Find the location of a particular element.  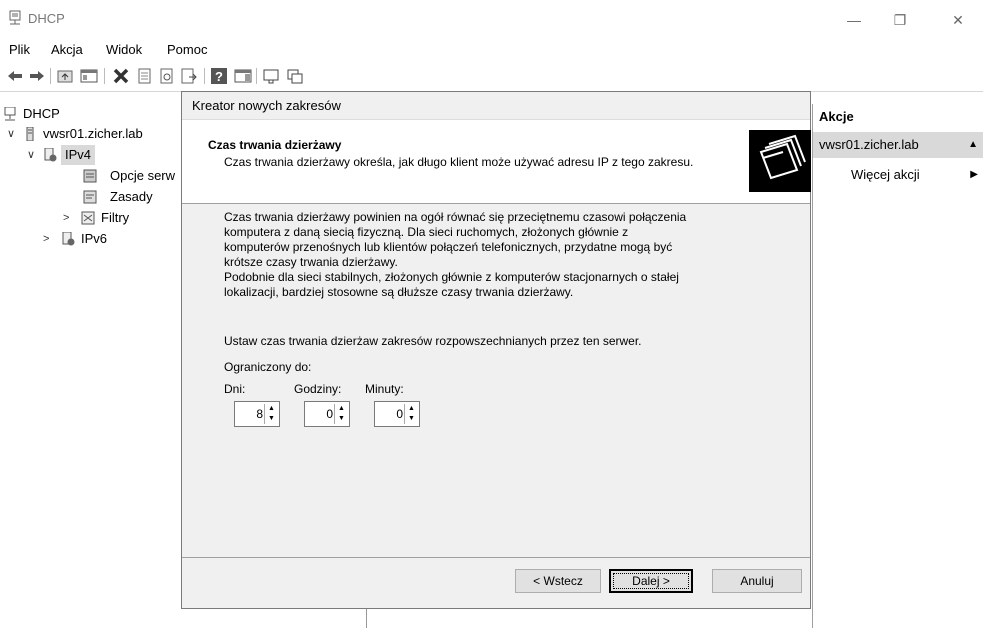

days-label: Dni: is located at coordinates (235, 389).